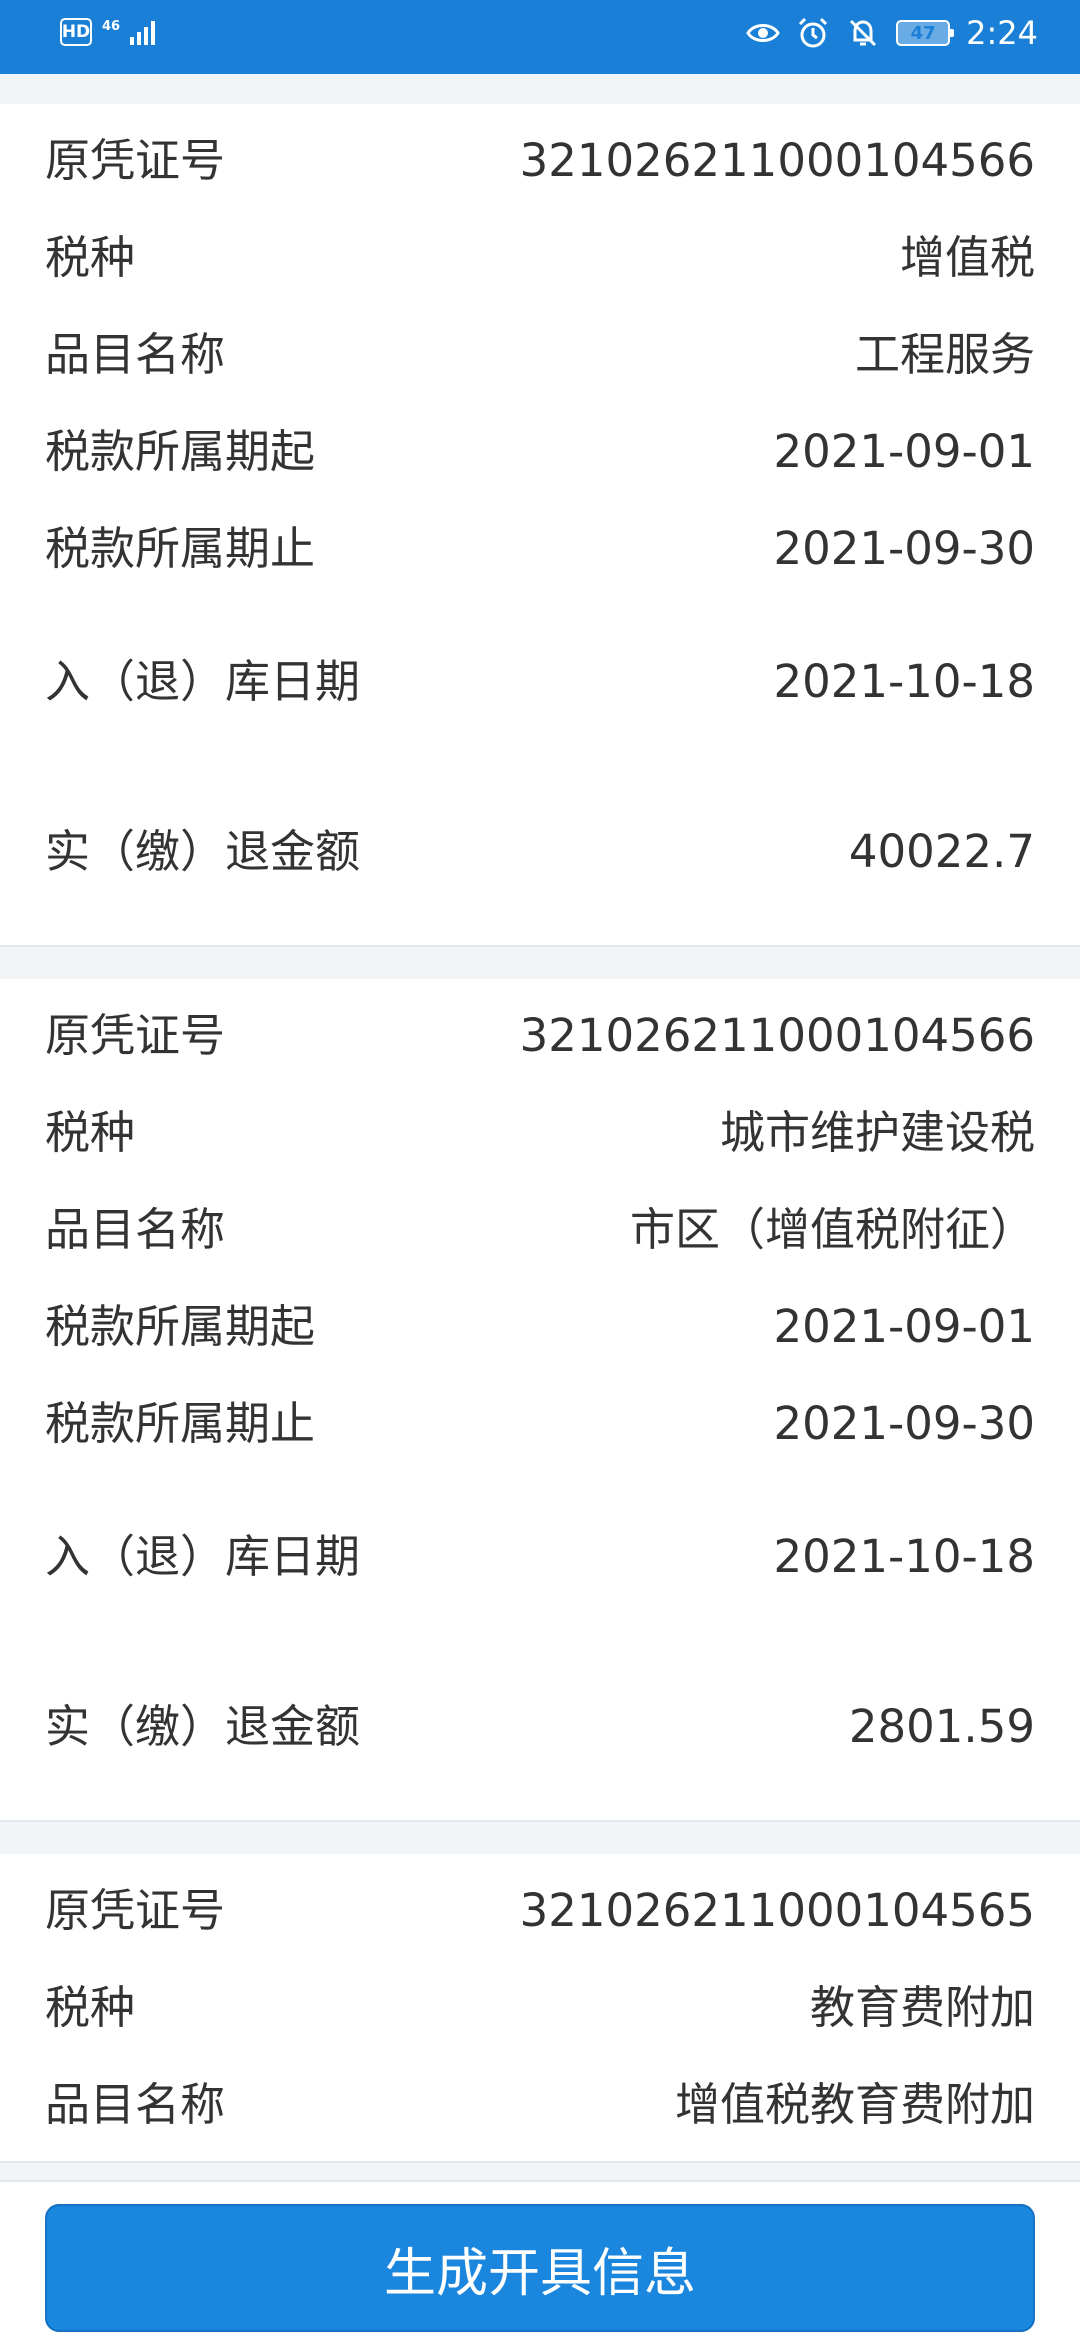 This screenshot has width=1080, height=2342. I want to click on field-value: 321026211000104565, so click(777, 1910).